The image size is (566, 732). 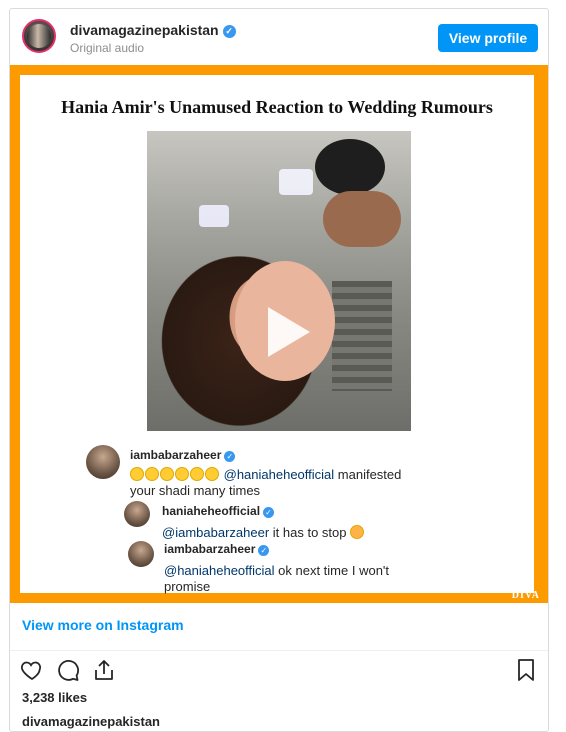 I want to click on comment-username: haniaheheofficial, so click(x=211, y=511).